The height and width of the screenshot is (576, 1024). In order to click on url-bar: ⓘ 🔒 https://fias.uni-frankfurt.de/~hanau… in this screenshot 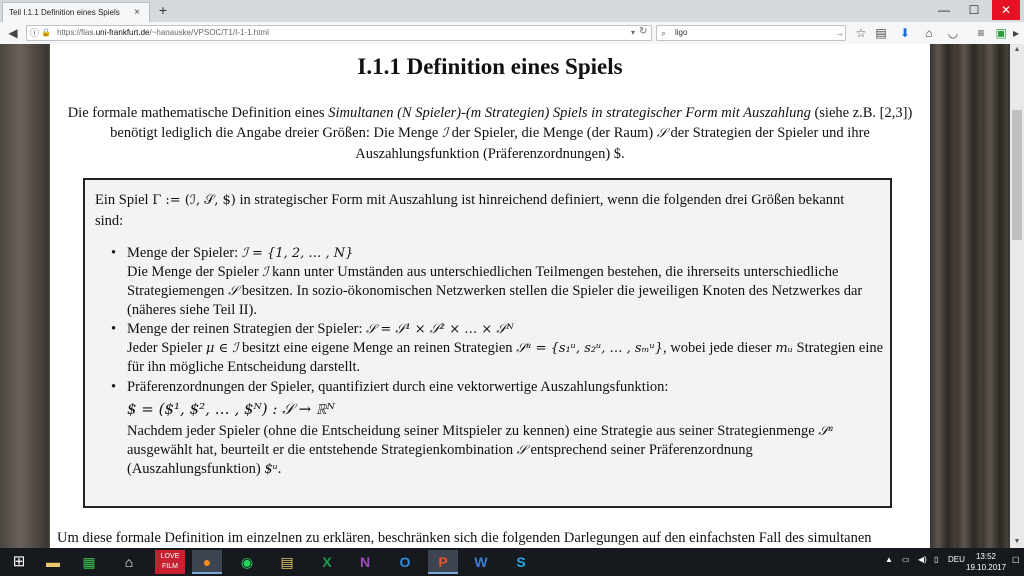, I will do `click(339, 33)`.